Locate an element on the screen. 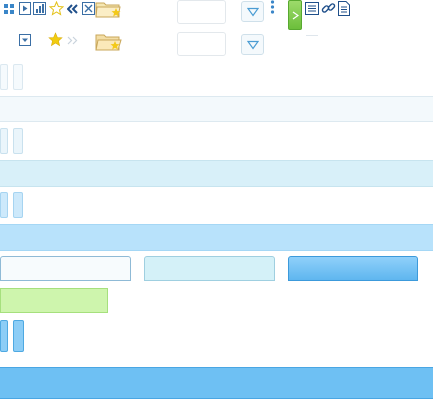 The image size is (433, 420). search-input is located at coordinates (201, 12).